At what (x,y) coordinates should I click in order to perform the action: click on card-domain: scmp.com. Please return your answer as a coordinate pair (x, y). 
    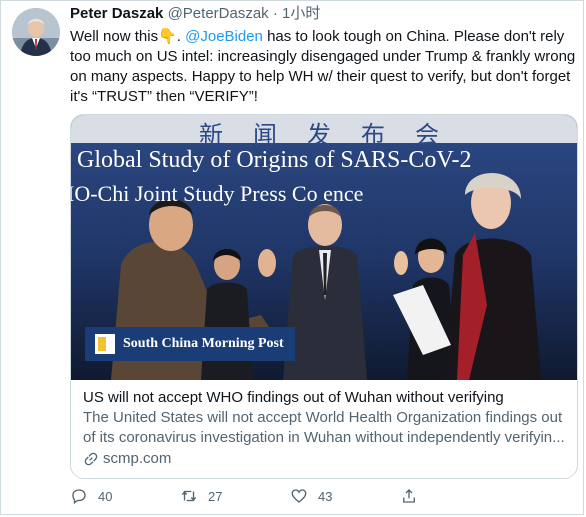
    Looking at the image, I should click on (324, 459).